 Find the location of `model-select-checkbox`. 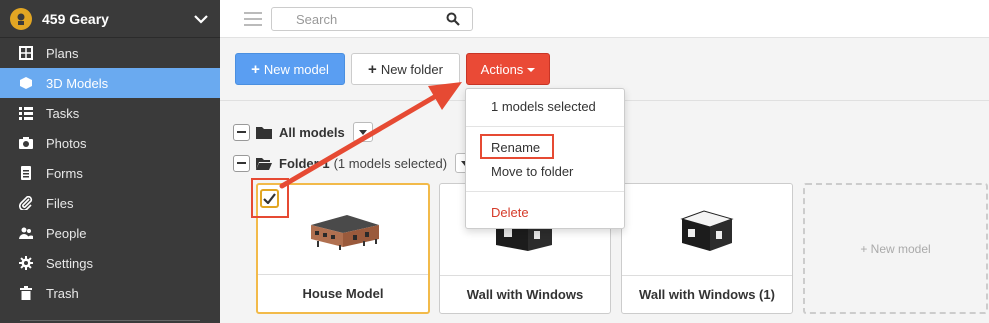

model-select-checkbox is located at coordinates (269, 198).